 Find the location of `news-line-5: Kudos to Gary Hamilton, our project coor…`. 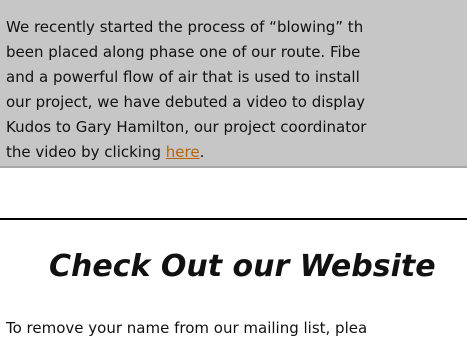

news-line-5: Kudos to Gary Hamilton, our project coor… is located at coordinates (186, 127).